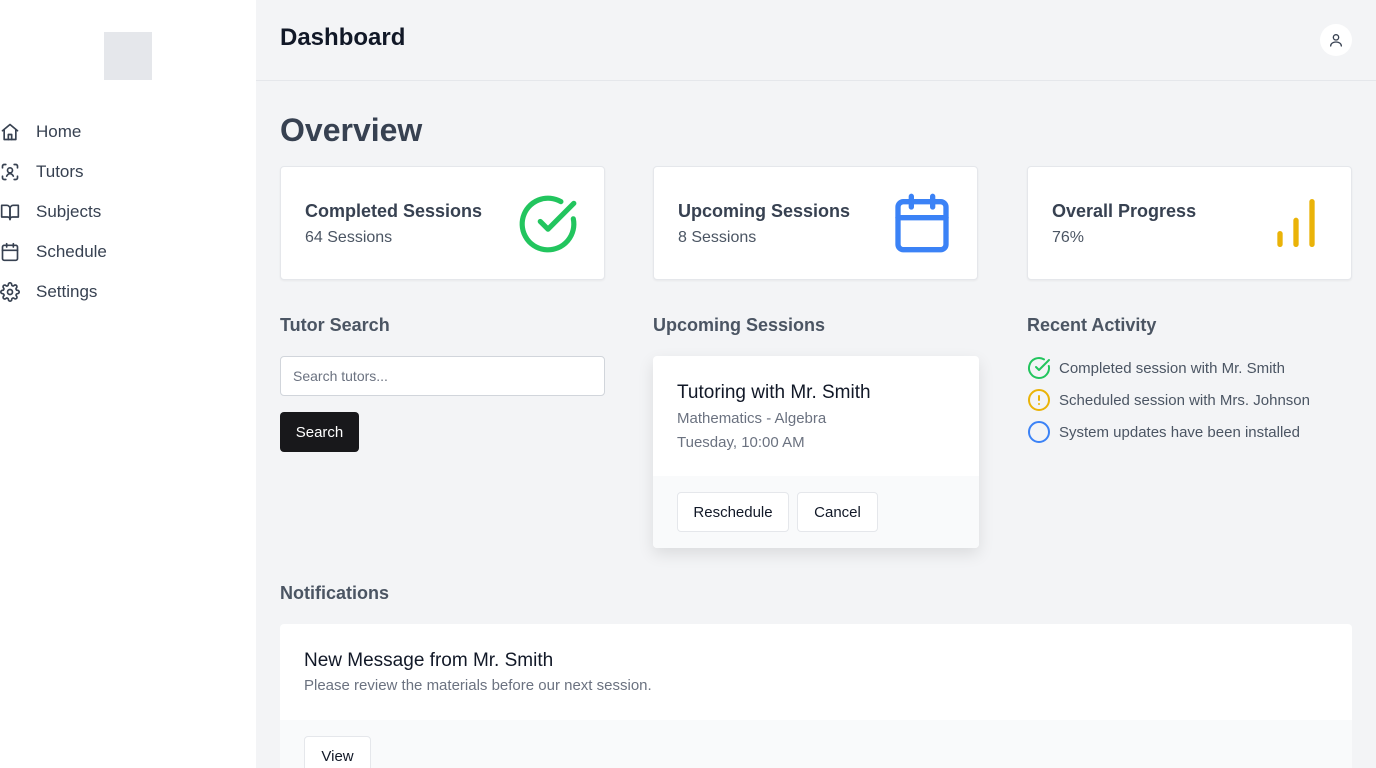  I want to click on stat-card-progress: Overall Progress 76%, so click(1189, 223).